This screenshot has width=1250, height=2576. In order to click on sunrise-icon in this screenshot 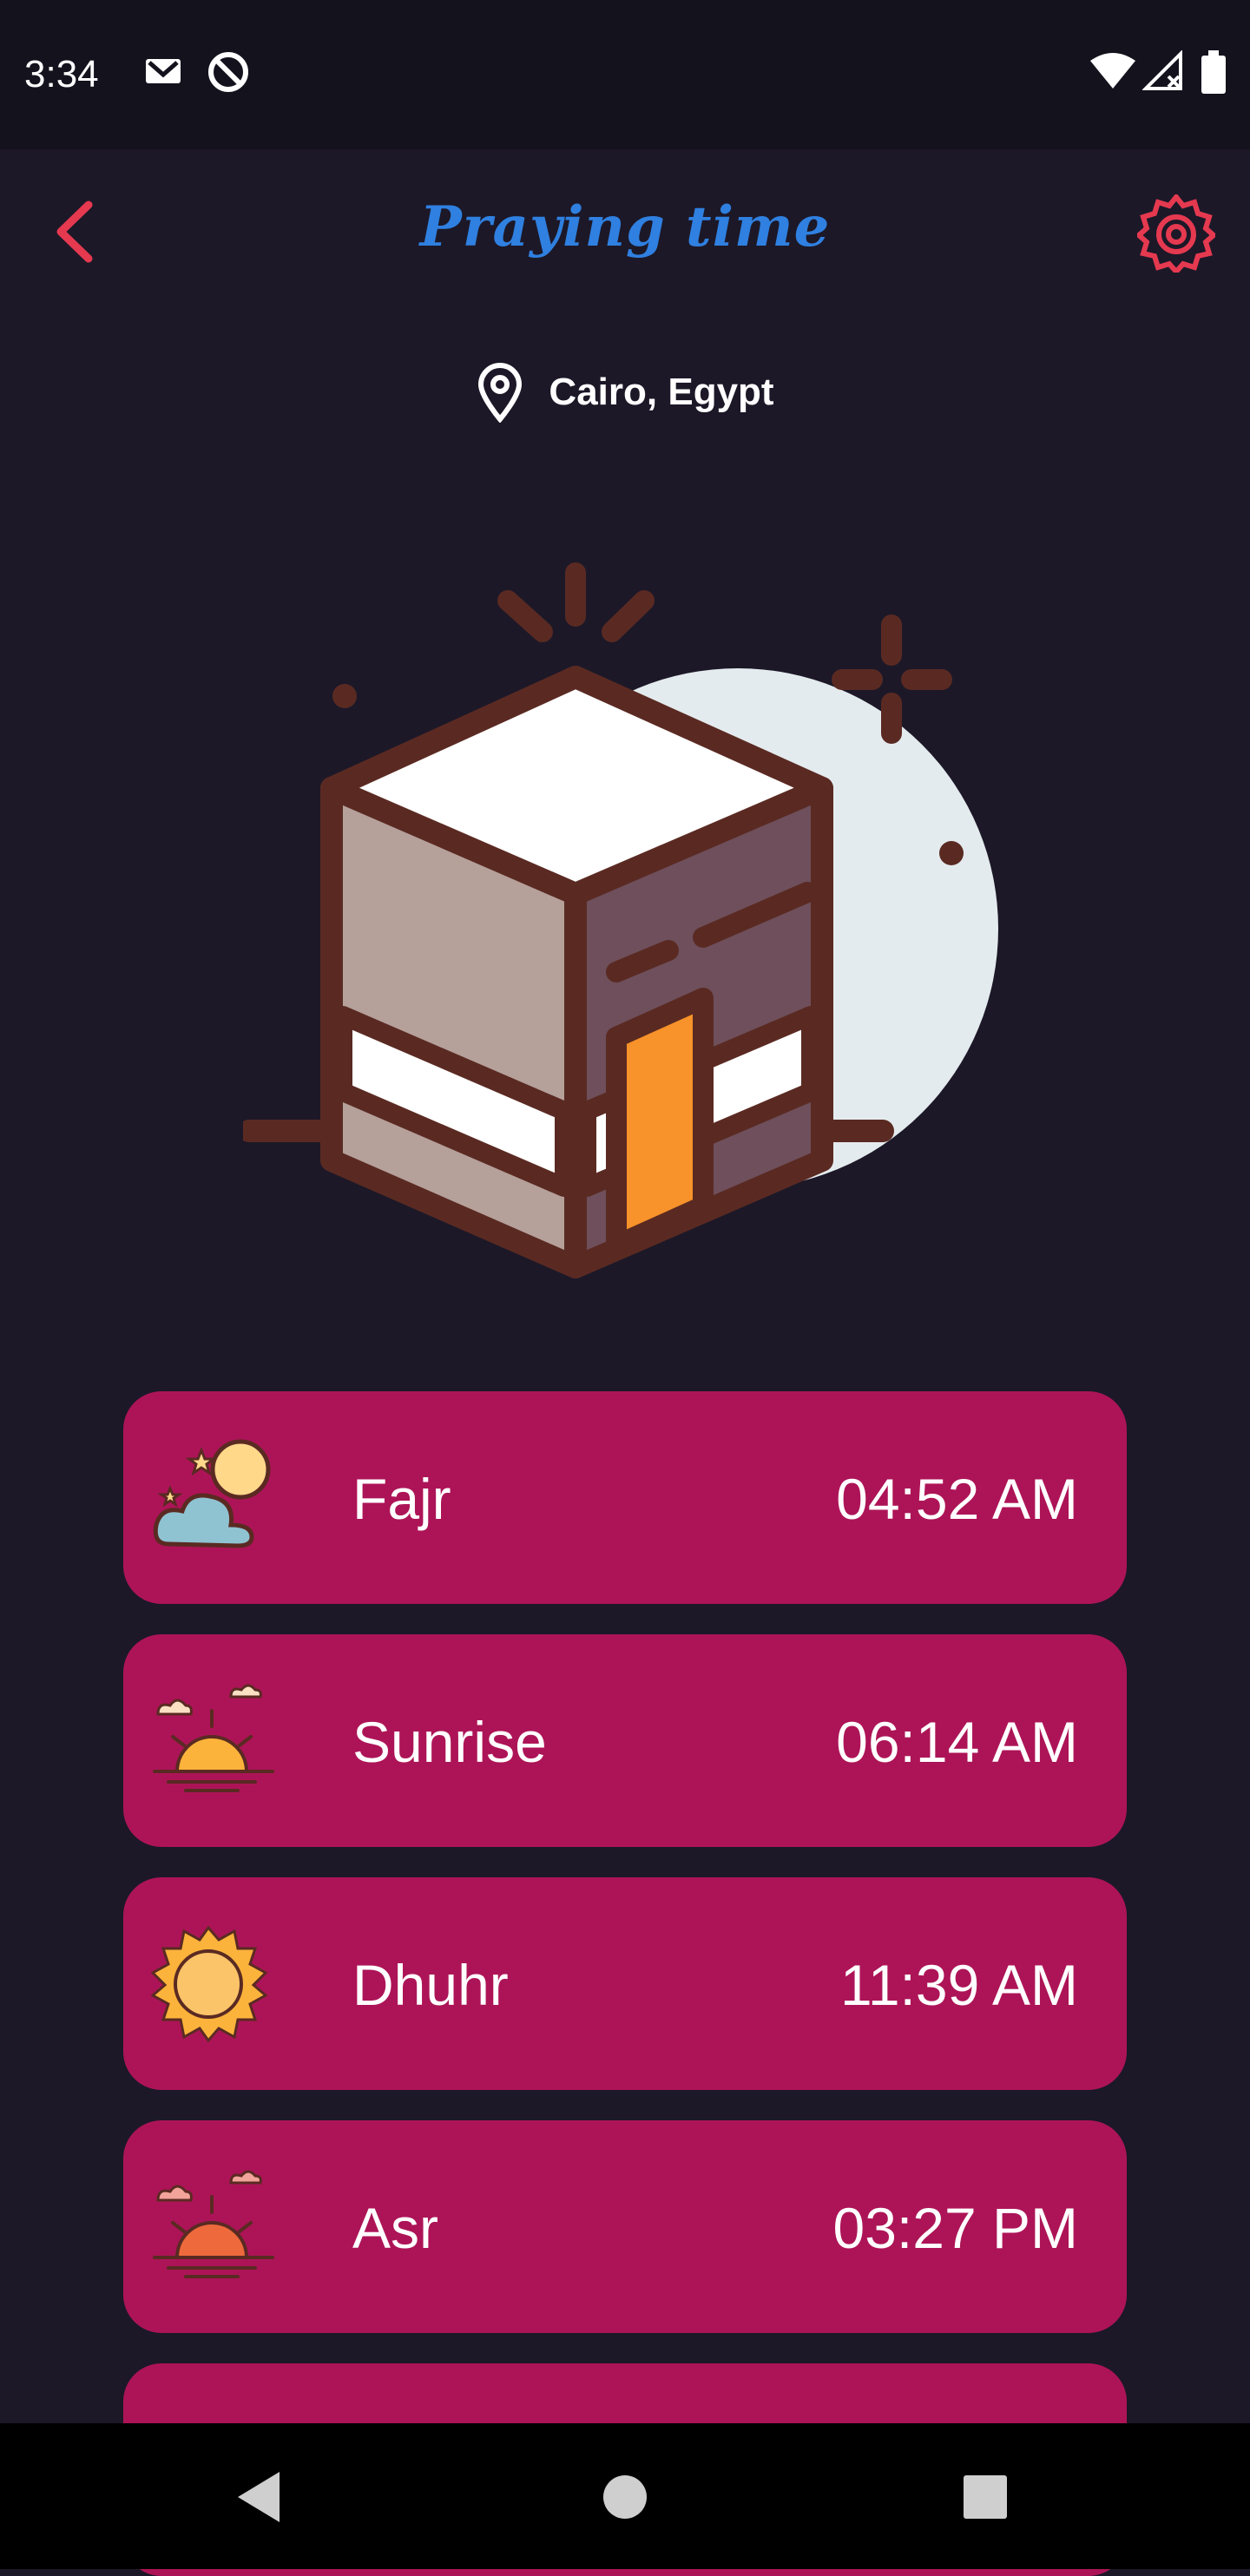, I will do `click(213, 1738)`.